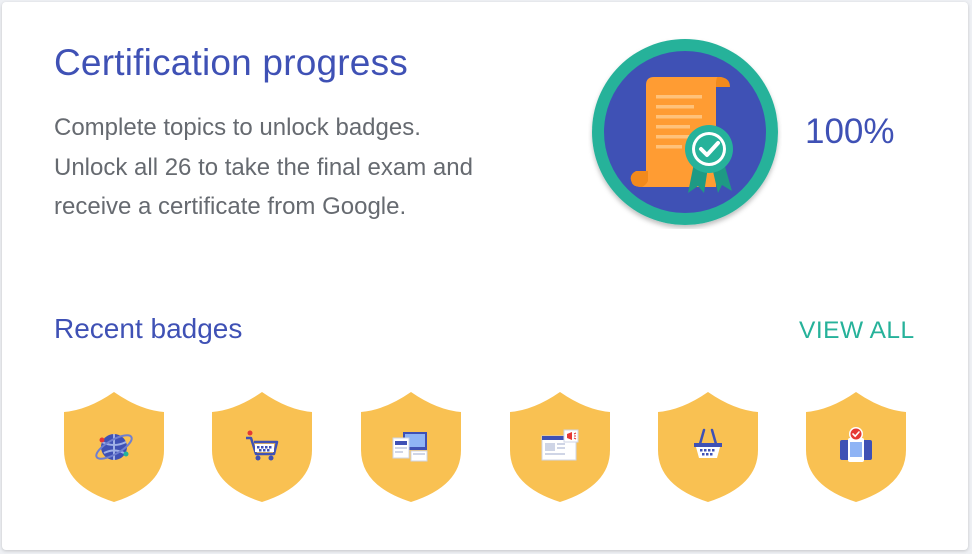  What do you see at coordinates (114, 447) in the screenshot?
I see `badge-globe` at bounding box center [114, 447].